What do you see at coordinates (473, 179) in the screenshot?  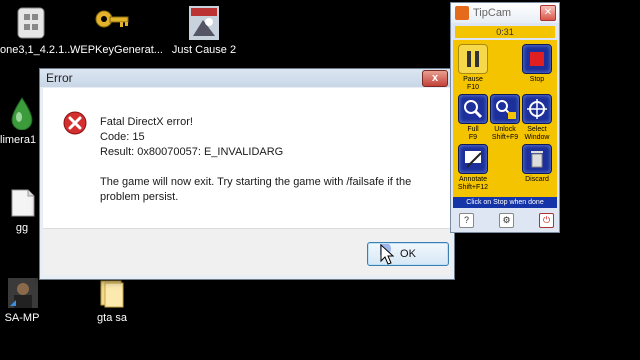 I see `annotate-label: Annotate` at bounding box center [473, 179].